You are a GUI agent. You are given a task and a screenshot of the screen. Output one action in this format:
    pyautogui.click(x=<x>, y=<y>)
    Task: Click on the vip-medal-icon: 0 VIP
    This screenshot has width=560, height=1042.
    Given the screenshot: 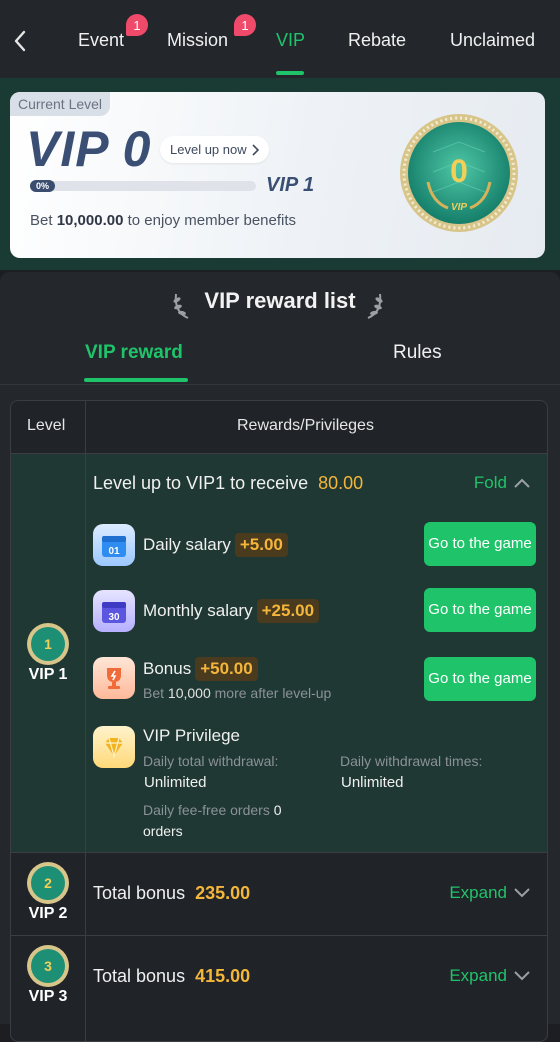 What is the action you would take?
    pyautogui.click(x=459, y=173)
    